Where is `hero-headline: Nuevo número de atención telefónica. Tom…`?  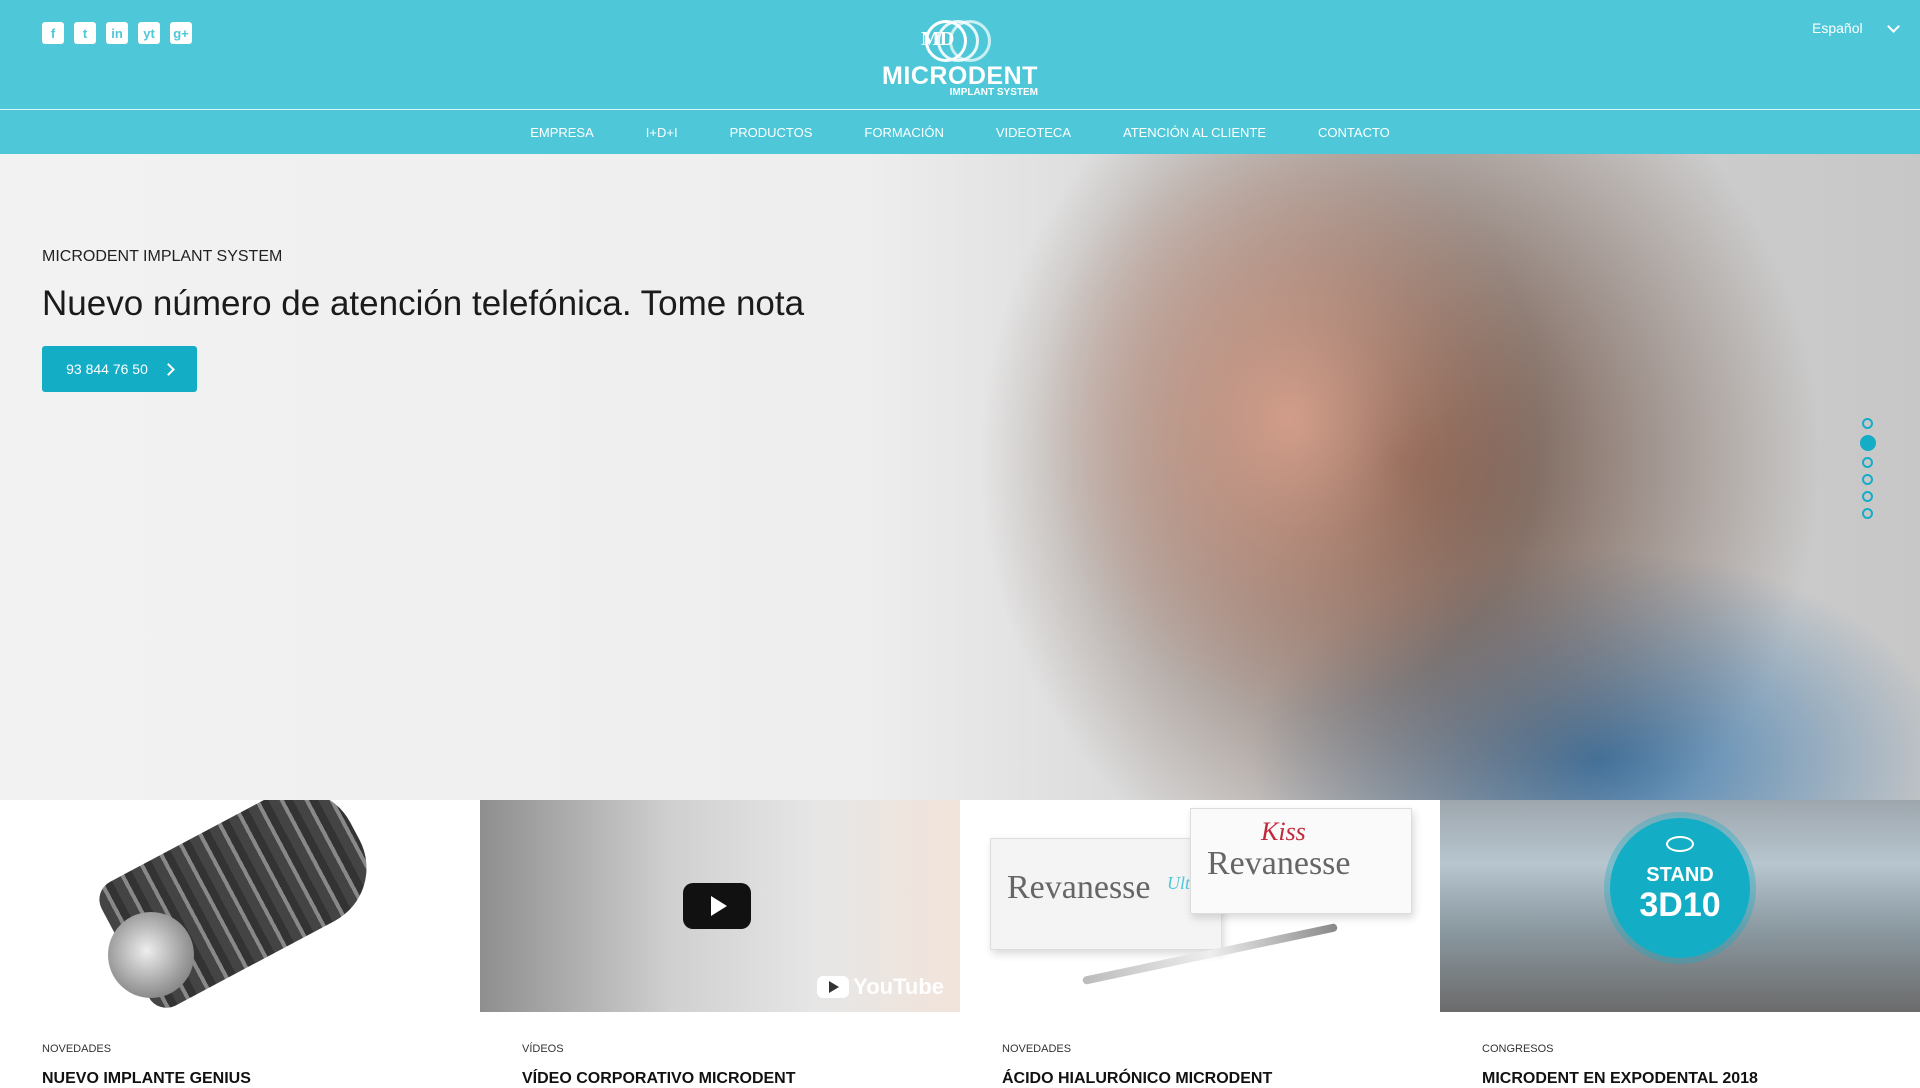
hero-headline: Nuevo número de atención telefónica. Tom… is located at coordinates (423, 303).